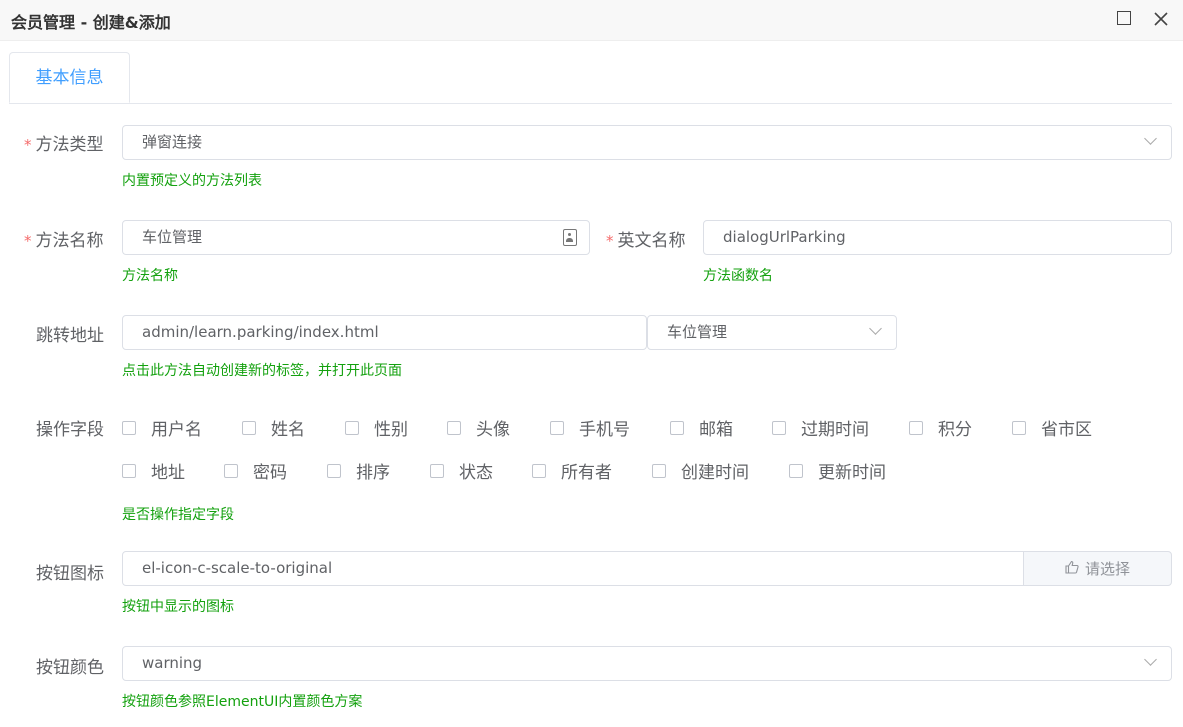 Image resolution: width=1183 pixels, height=727 pixels. I want to click on button-color-select: warning, so click(647, 663).